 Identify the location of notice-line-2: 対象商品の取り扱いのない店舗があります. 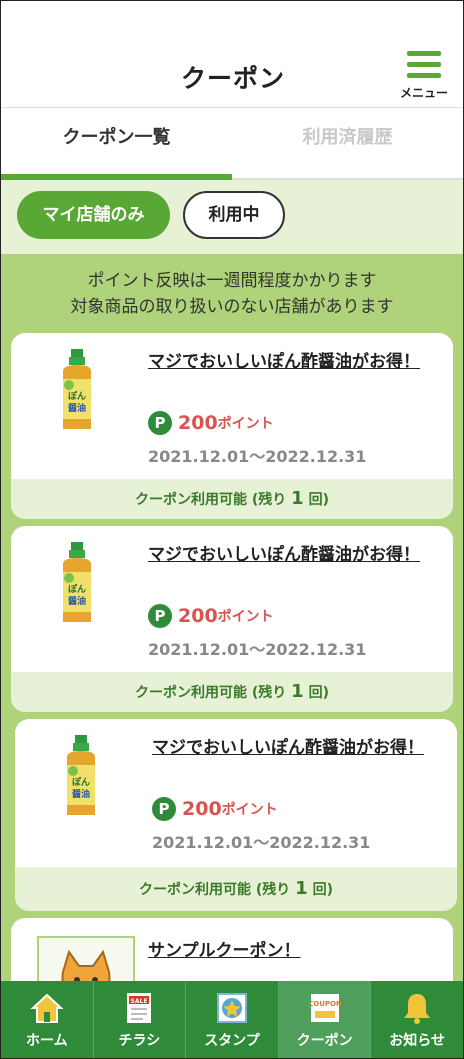
(232, 307).